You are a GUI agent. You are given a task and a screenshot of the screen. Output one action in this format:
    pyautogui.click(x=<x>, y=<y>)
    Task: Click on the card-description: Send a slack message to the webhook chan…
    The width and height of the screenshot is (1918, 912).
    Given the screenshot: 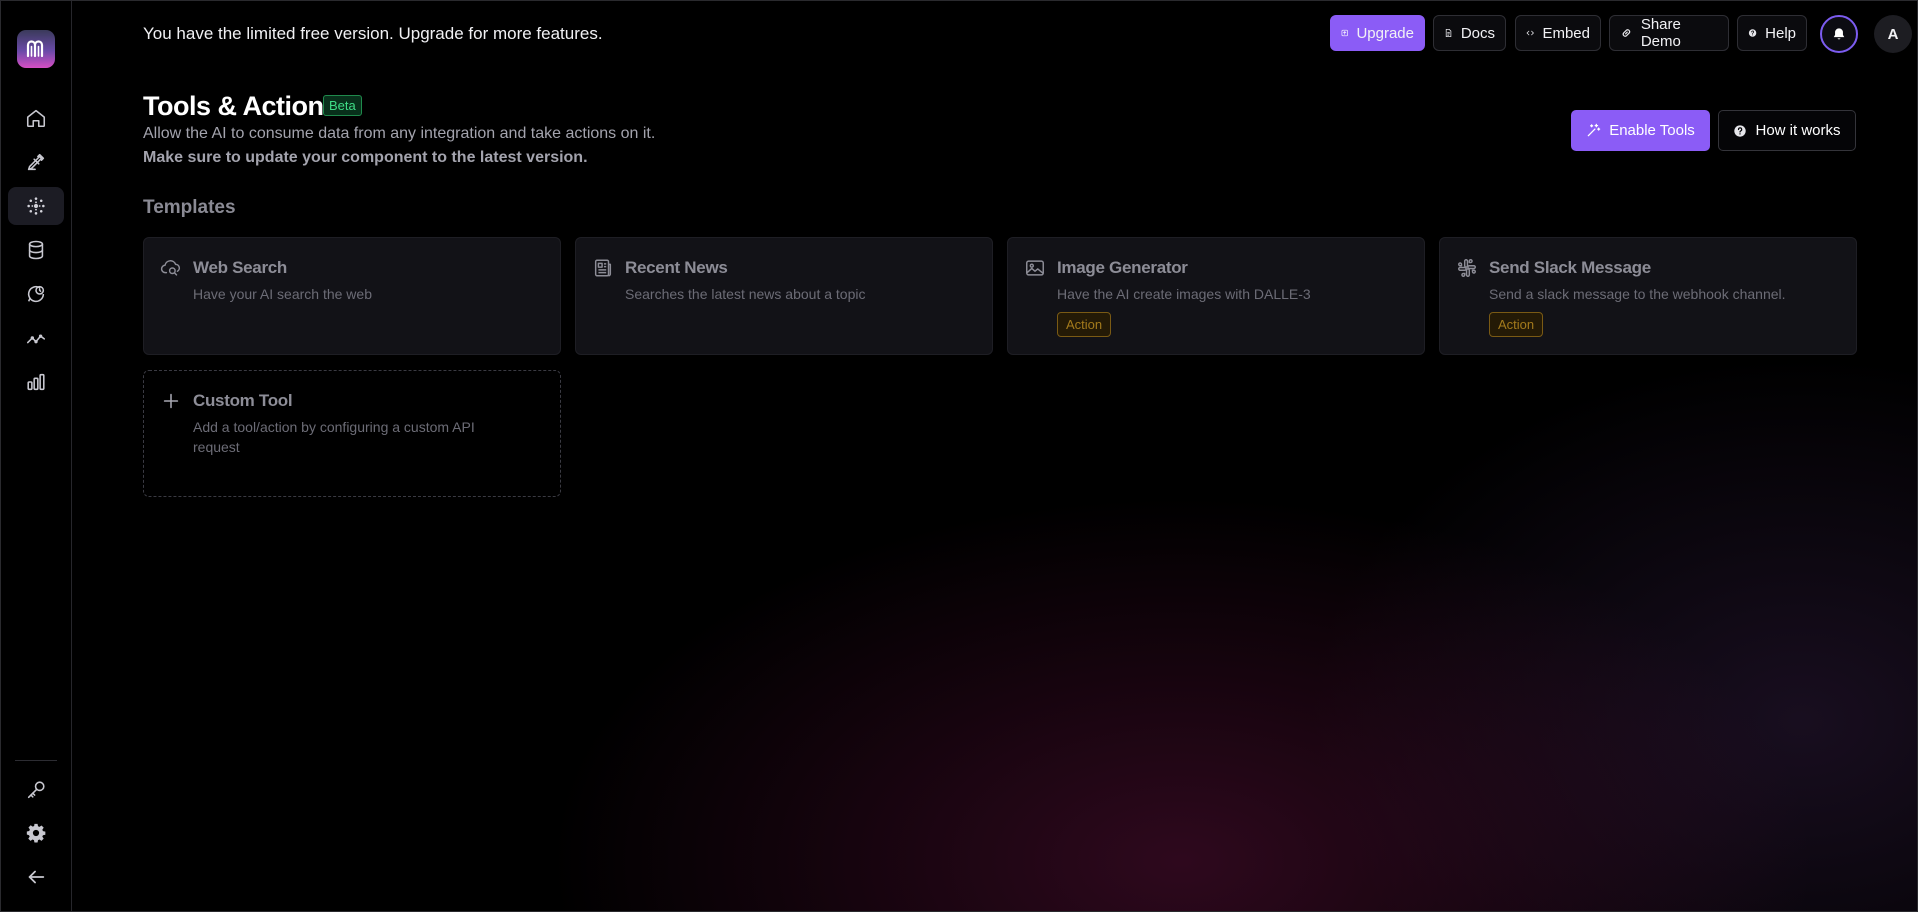 What is the action you would take?
    pyautogui.click(x=1637, y=294)
    